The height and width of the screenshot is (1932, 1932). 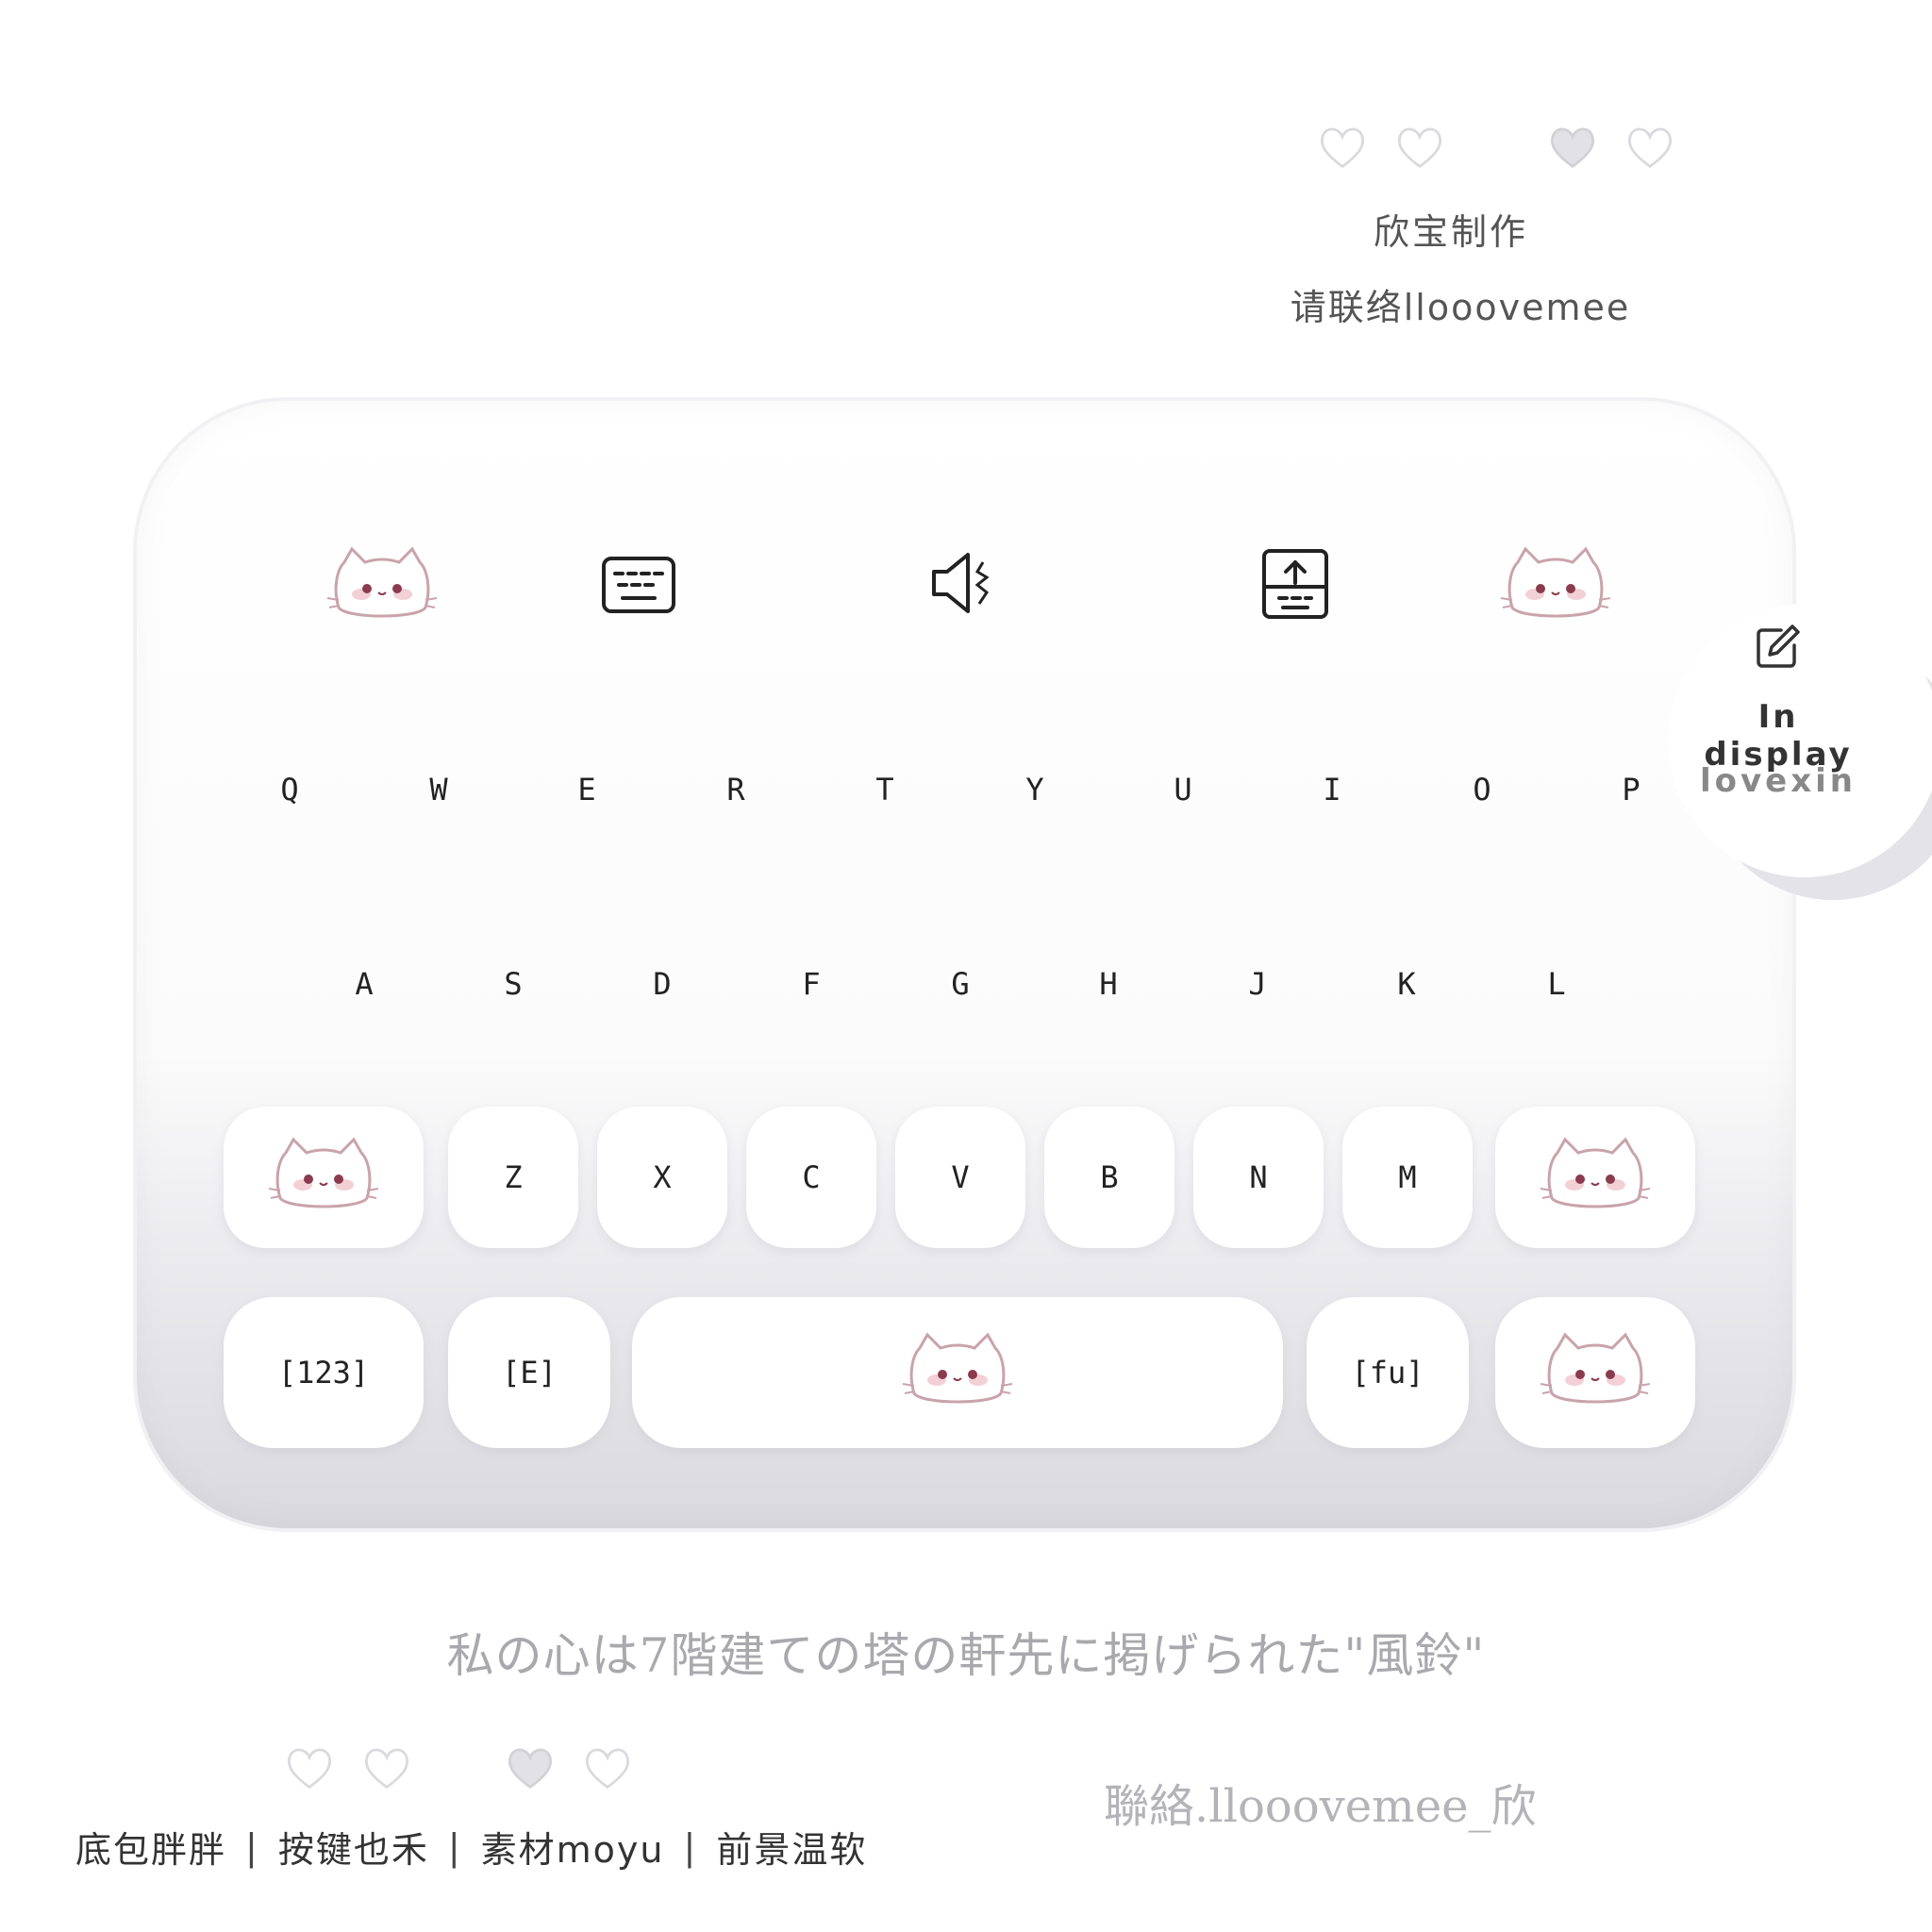 I want to click on keyboard-icon, so click(x=638, y=585).